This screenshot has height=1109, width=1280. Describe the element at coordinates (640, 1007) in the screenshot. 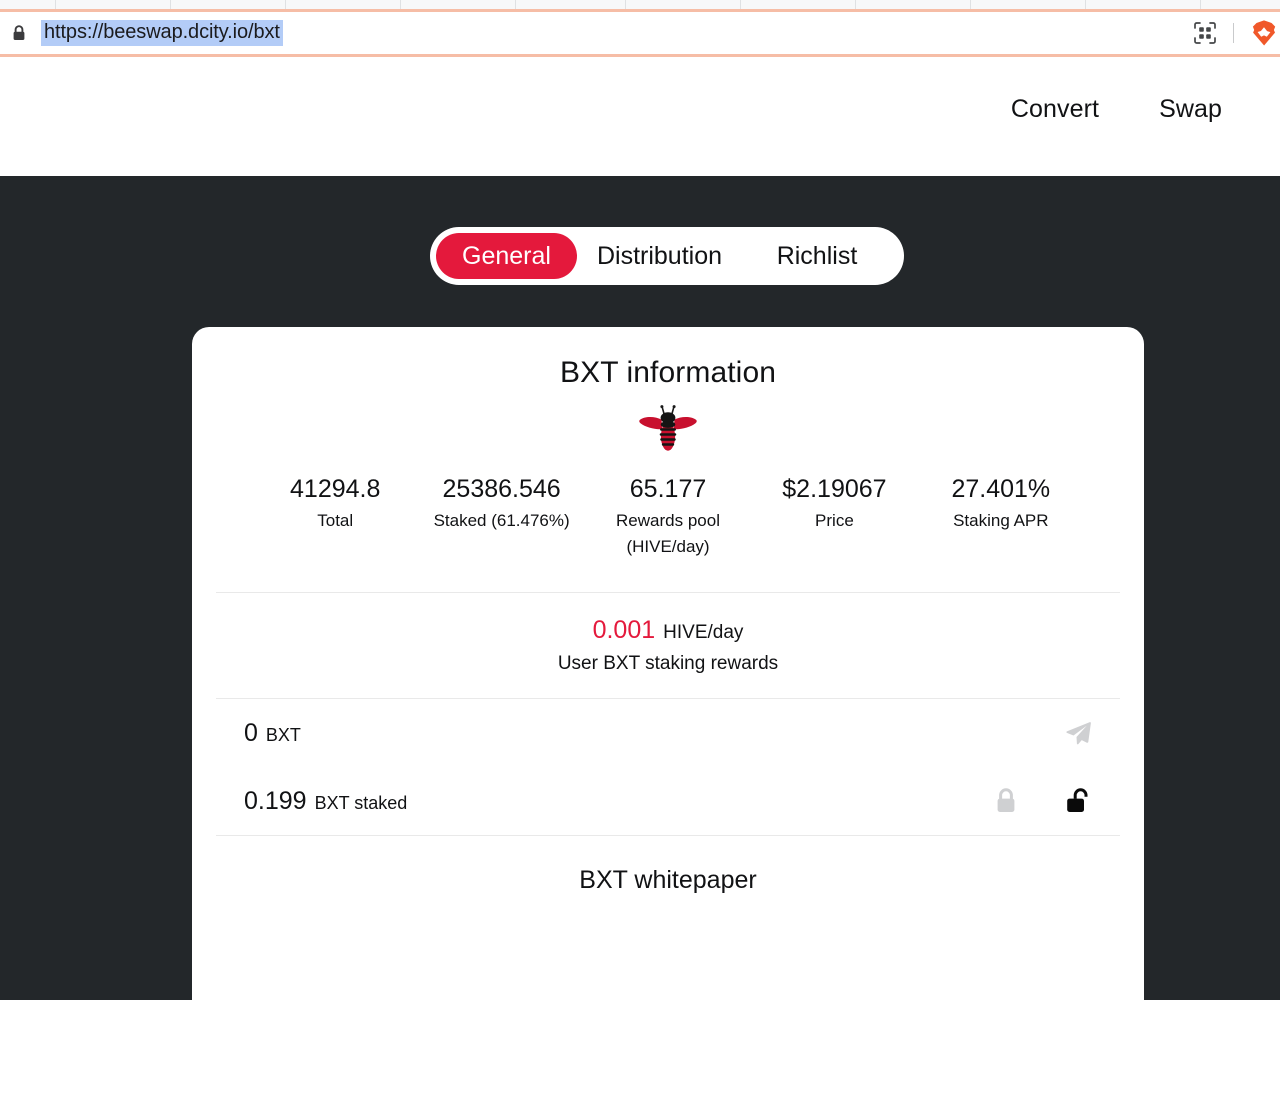

I see `page-bottom-strip` at that location.